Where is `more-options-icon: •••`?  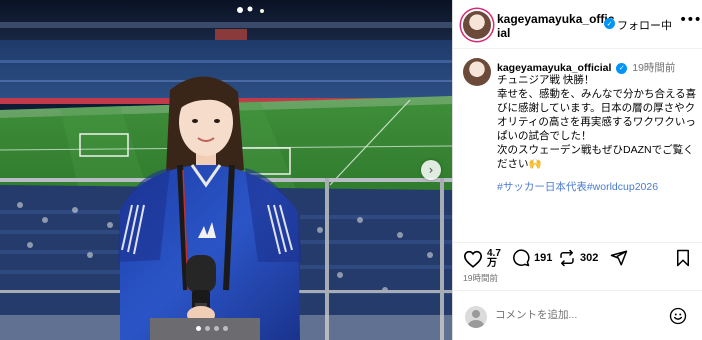 more-options-icon: ••• is located at coordinates (690, 20).